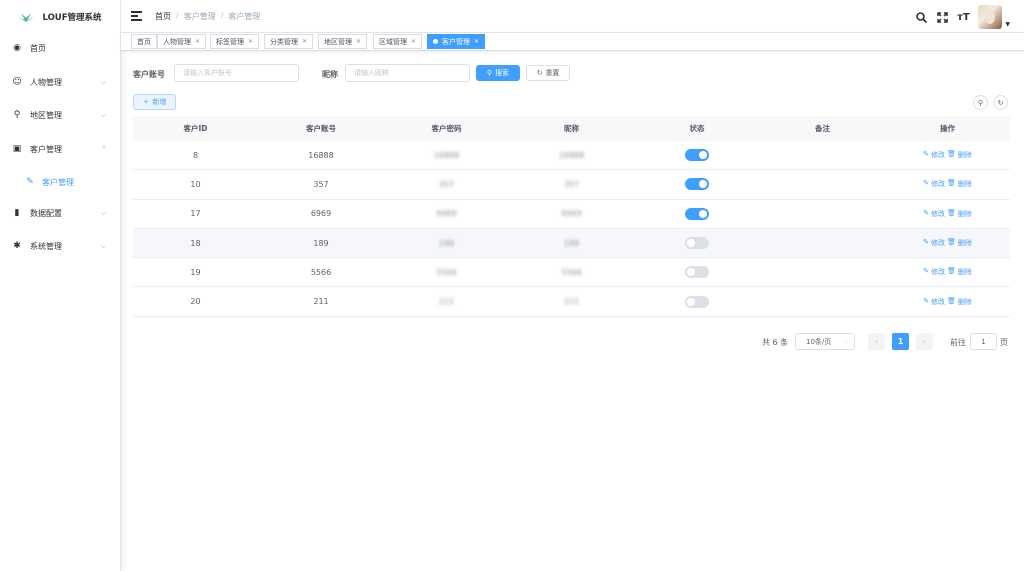 The image size is (1024, 571). Describe the element at coordinates (942, 17) in the screenshot. I see `fullscreen-icon` at that location.